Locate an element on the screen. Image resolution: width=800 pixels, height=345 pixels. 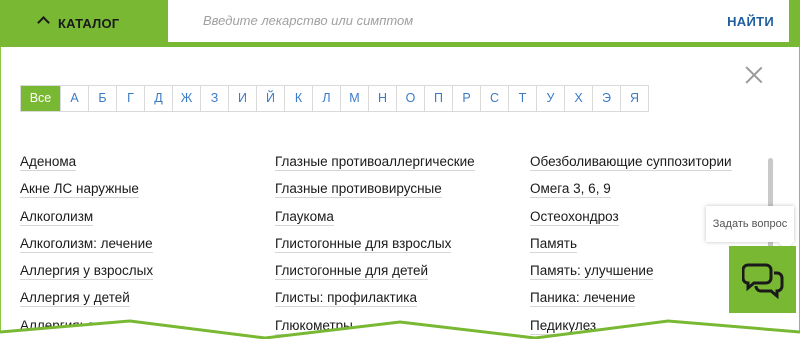
catalog-link: Акне ЛС наружные is located at coordinates (86, 194).